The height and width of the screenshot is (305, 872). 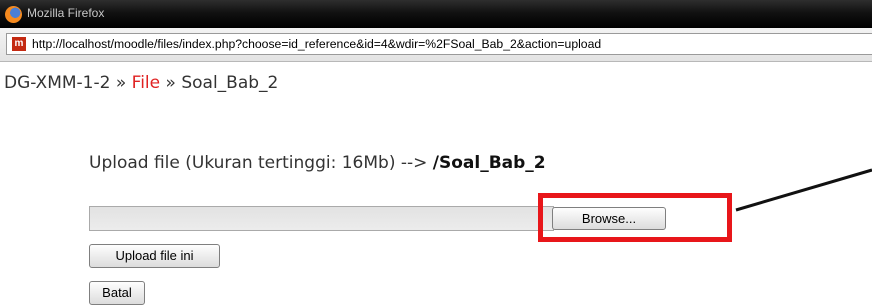 What do you see at coordinates (258, 163) in the screenshot?
I see `upload-heading-text: Upload file (Ukuran tertinggi: 16Mb) -->` at bounding box center [258, 163].